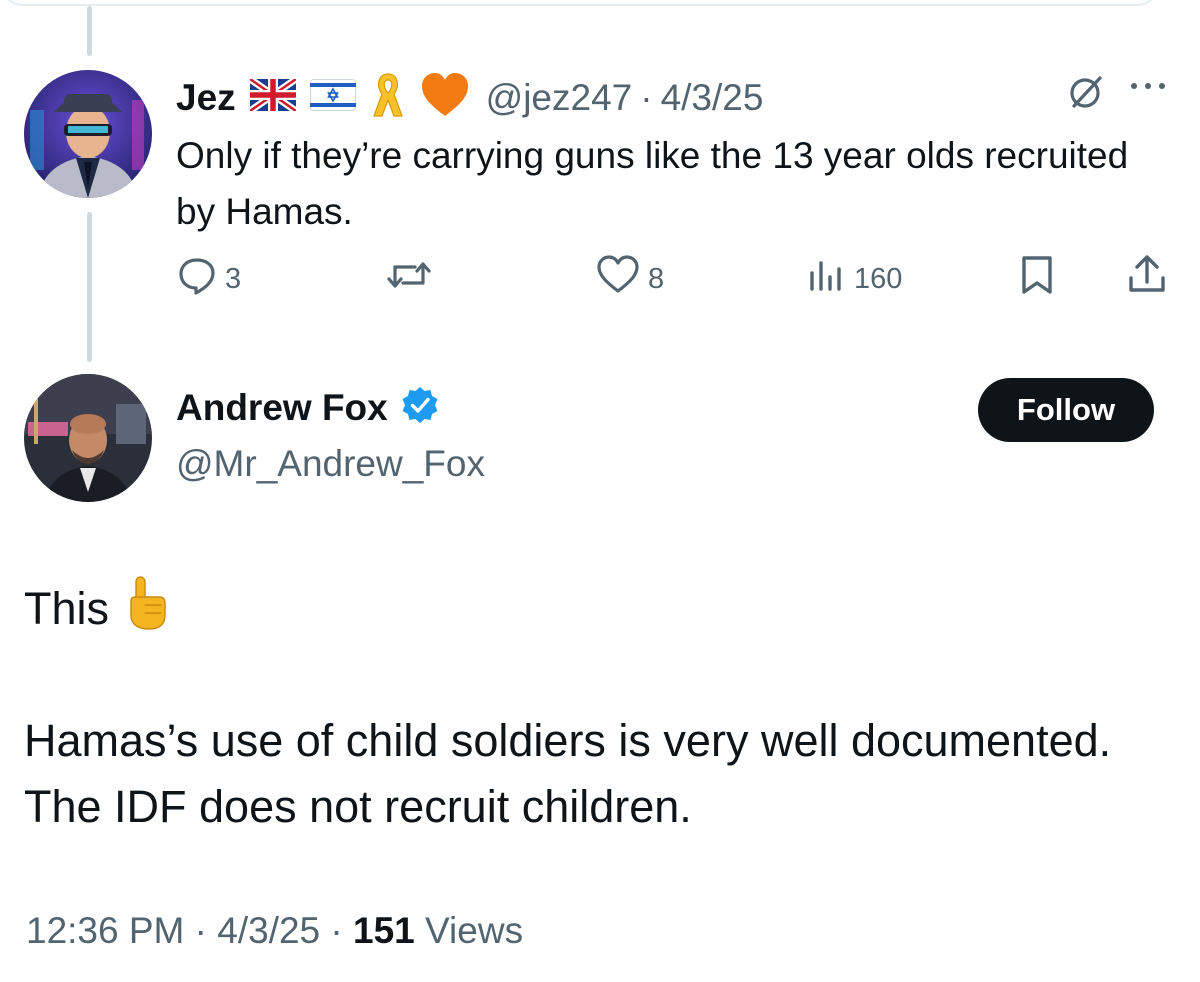 Image resolution: width=1200 pixels, height=982 pixels. Describe the element at coordinates (89, 287) in the screenshot. I see `thread-line-bottom` at that location.